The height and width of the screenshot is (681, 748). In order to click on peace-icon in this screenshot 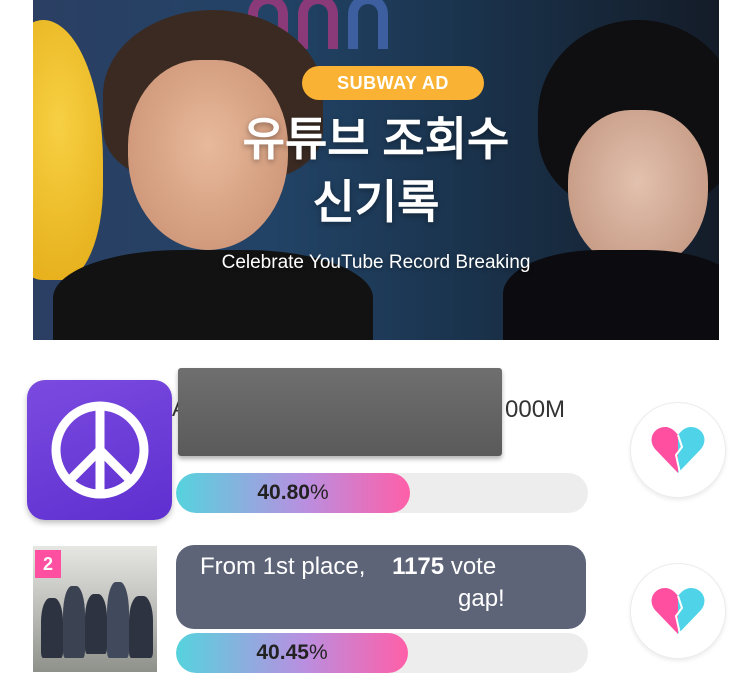, I will do `click(99, 450)`.